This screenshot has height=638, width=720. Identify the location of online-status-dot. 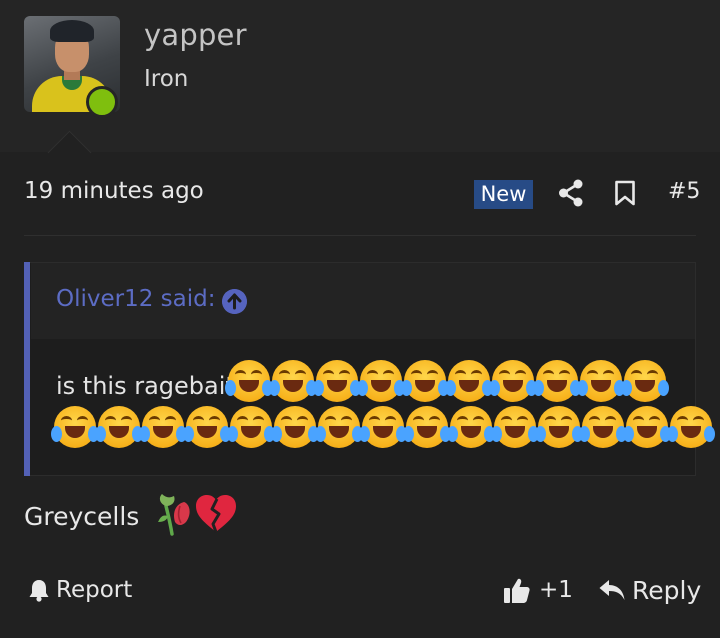
(102, 102).